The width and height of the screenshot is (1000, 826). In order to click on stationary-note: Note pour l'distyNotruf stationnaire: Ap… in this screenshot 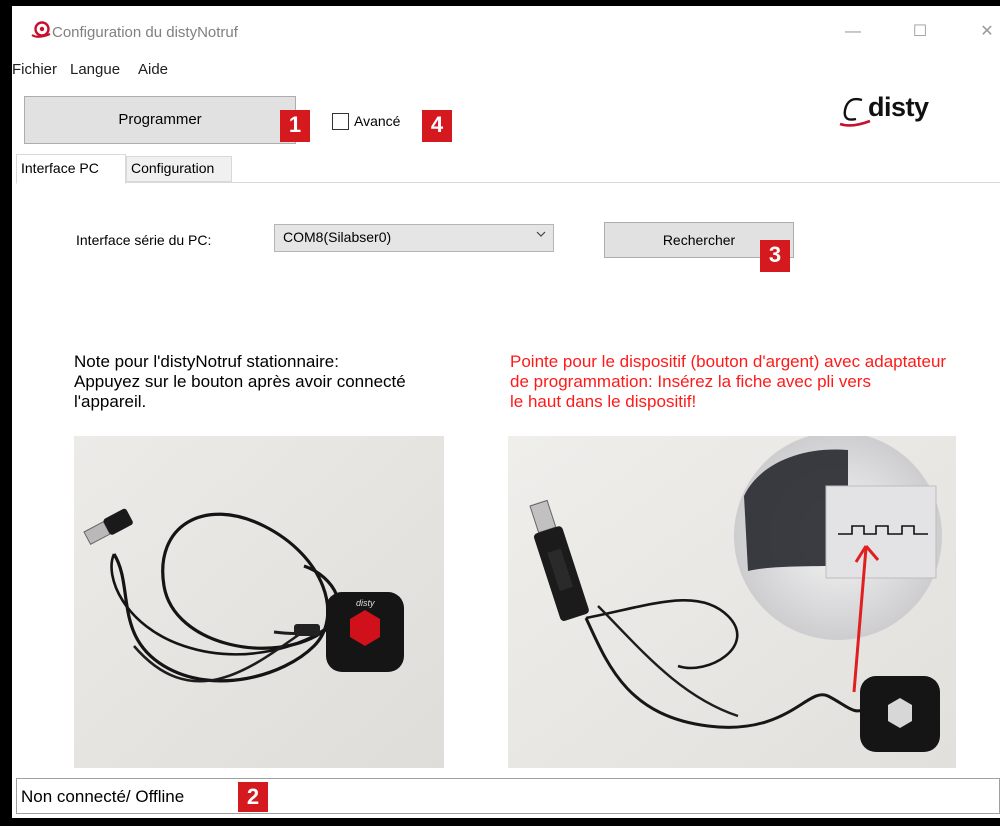, I will do `click(284, 382)`.